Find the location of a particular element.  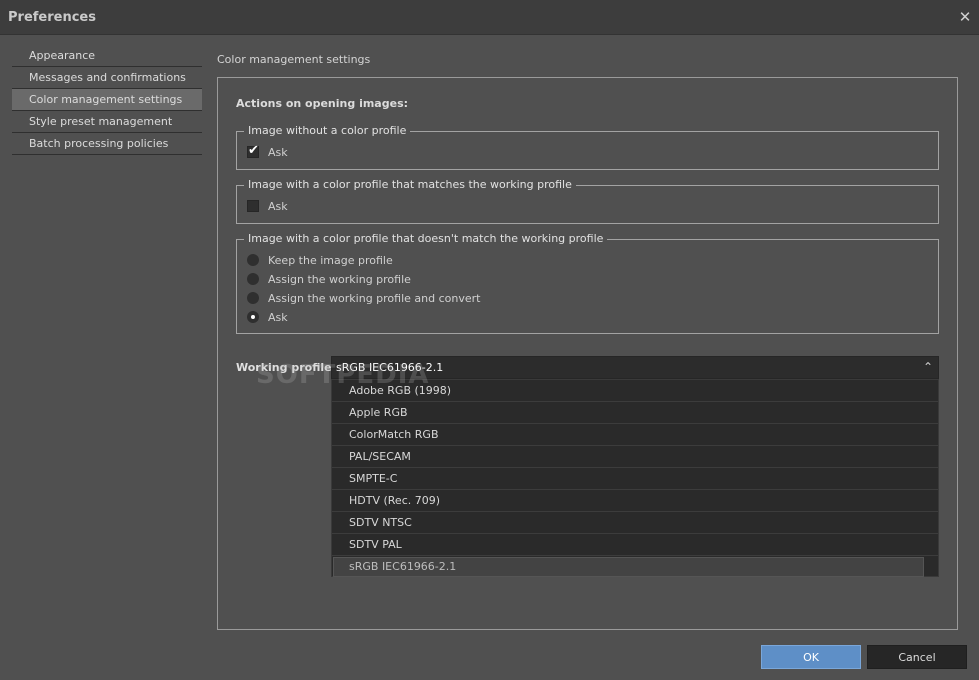

option-smpte-c: SMPTE-C is located at coordinates (635, 479).